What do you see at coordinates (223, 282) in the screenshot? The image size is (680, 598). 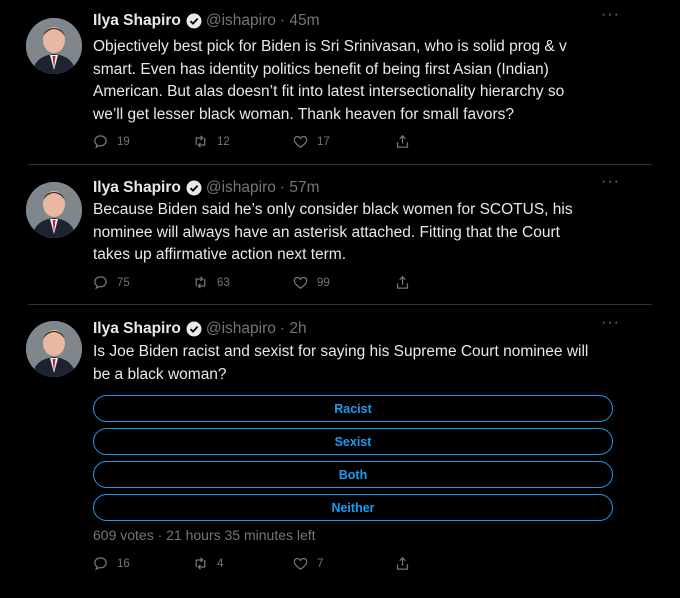 I see `retweet-count: 63` at bounding box center [223, 282].